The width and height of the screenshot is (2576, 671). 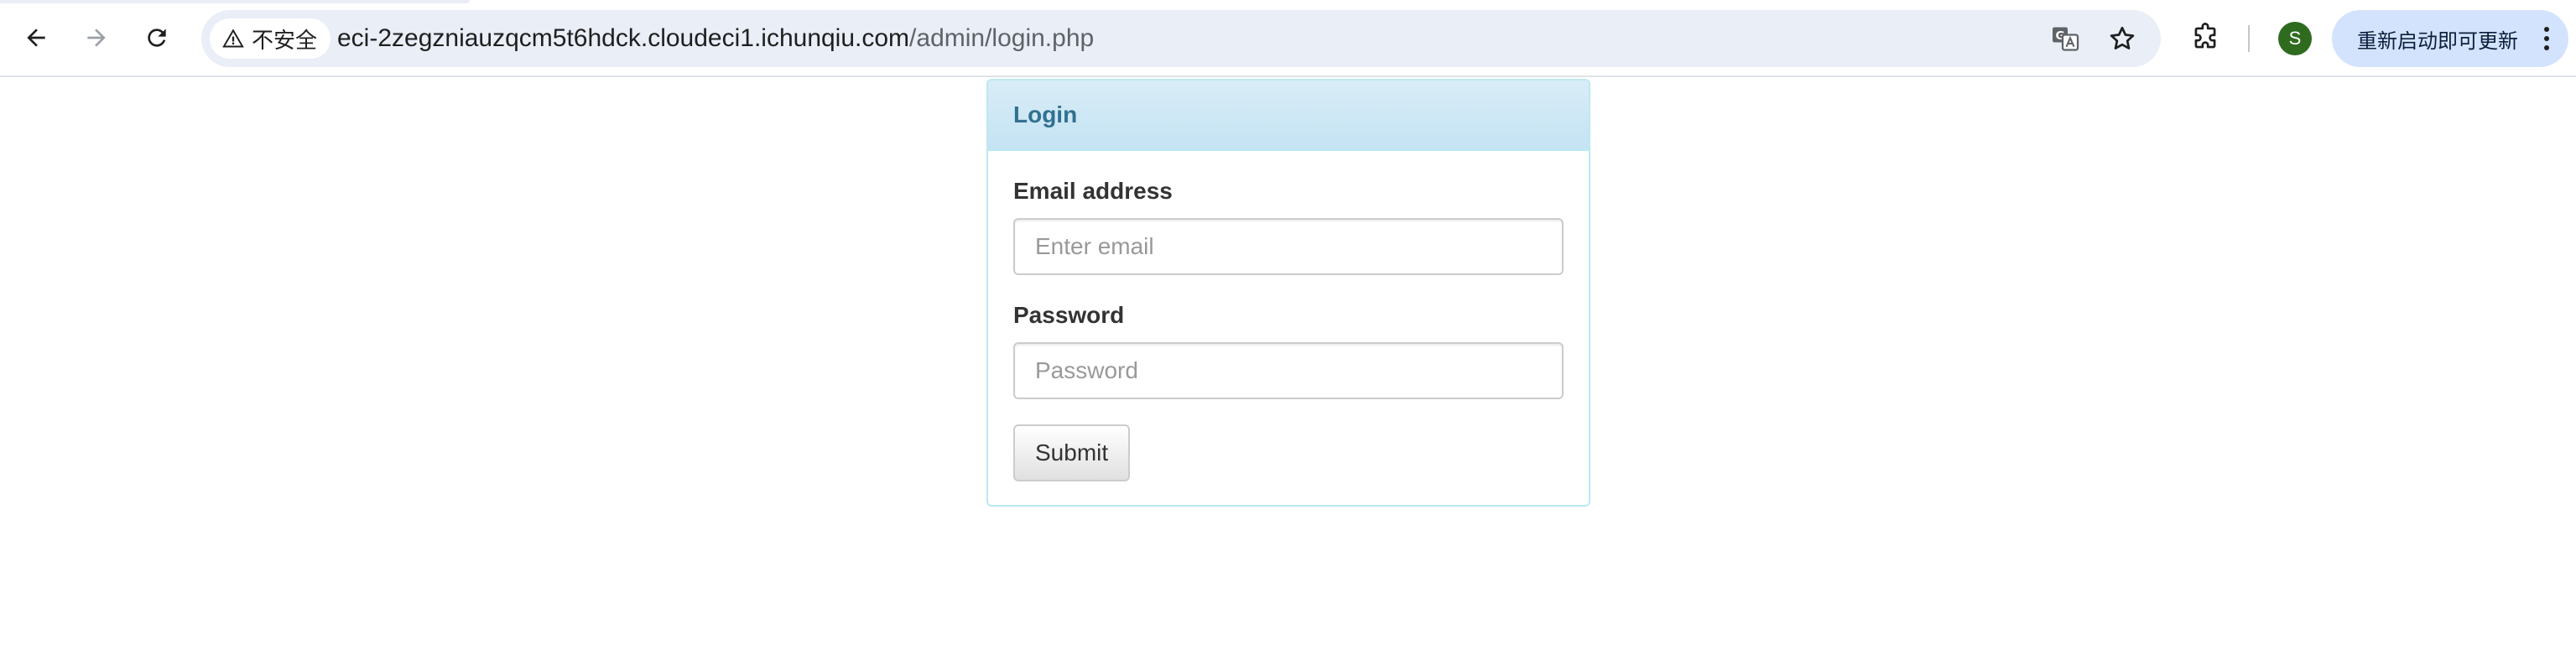 I want to click on puzzle-icon, so click(x=2205, y=36).